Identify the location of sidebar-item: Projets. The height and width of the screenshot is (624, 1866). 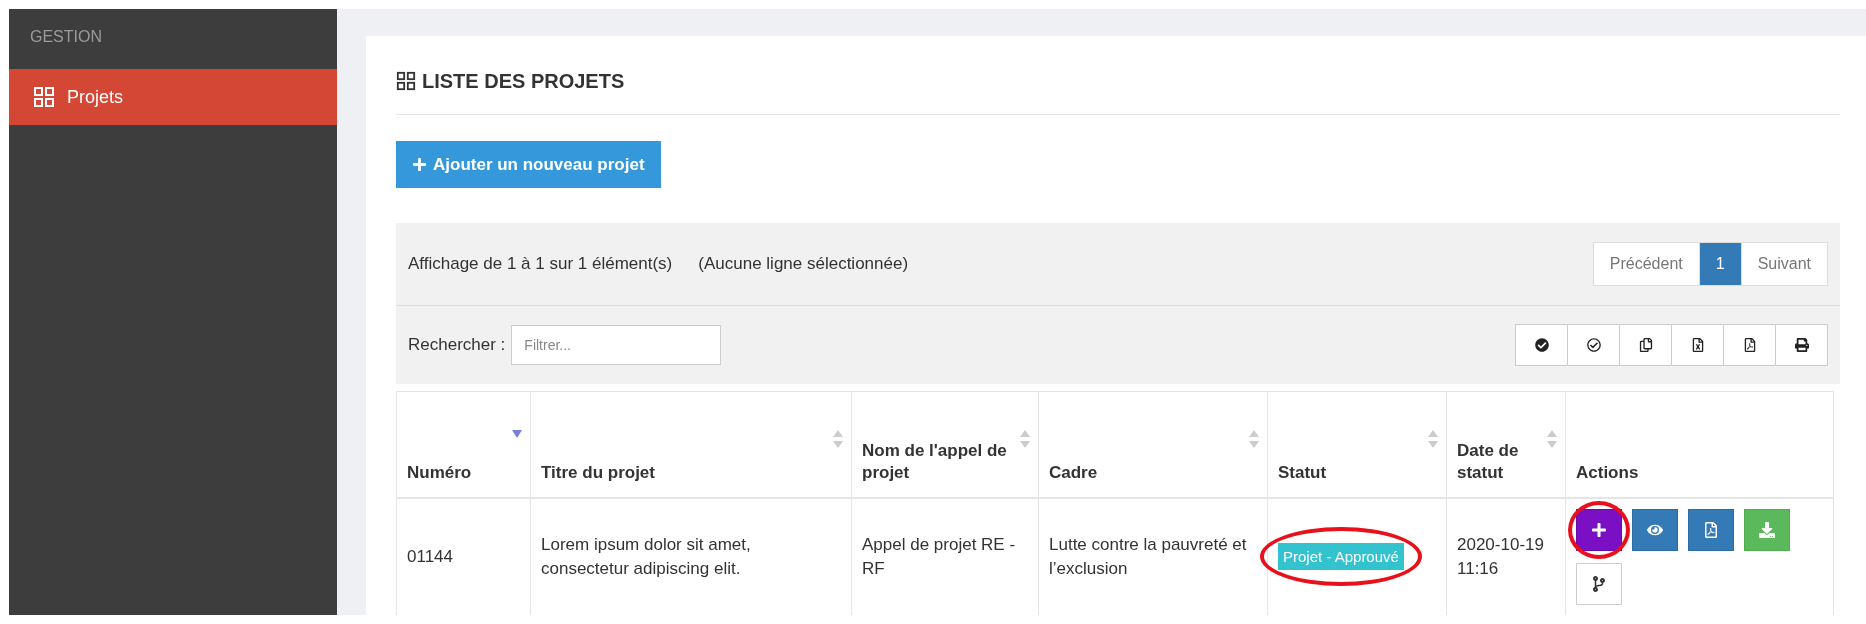
(173, 97).